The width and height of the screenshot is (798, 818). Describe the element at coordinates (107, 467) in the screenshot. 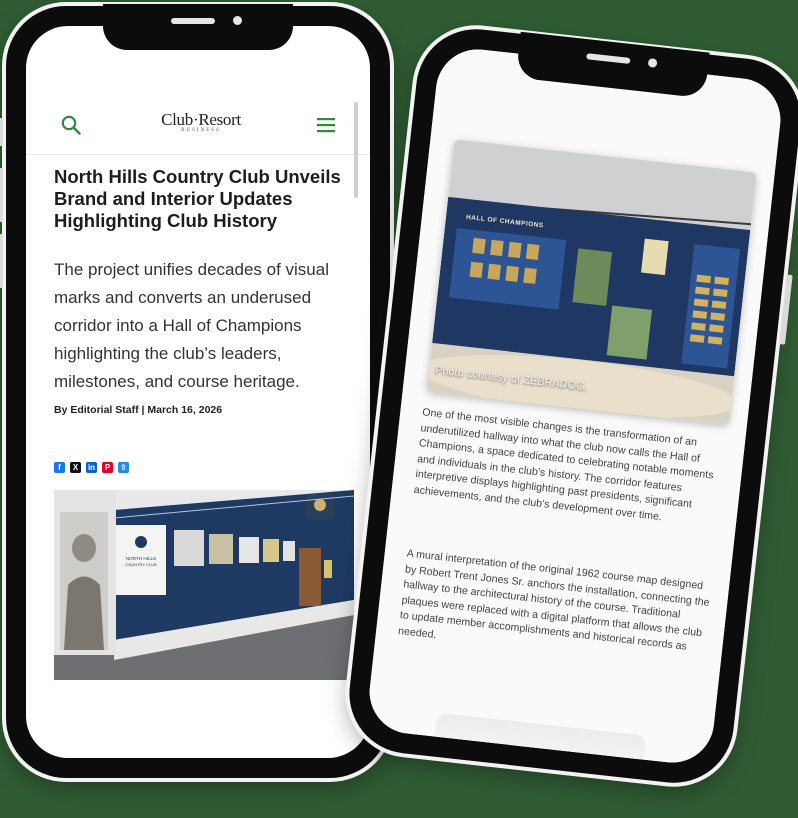

I see `pinterest-icon: P` at that location.